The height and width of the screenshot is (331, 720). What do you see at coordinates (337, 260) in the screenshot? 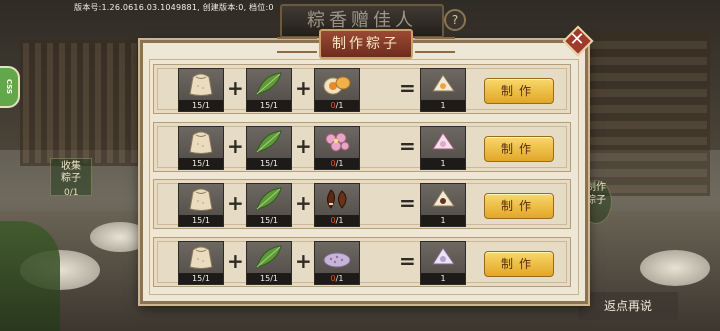
I see `purple-rice-icon` at bounding box center [337, 260].